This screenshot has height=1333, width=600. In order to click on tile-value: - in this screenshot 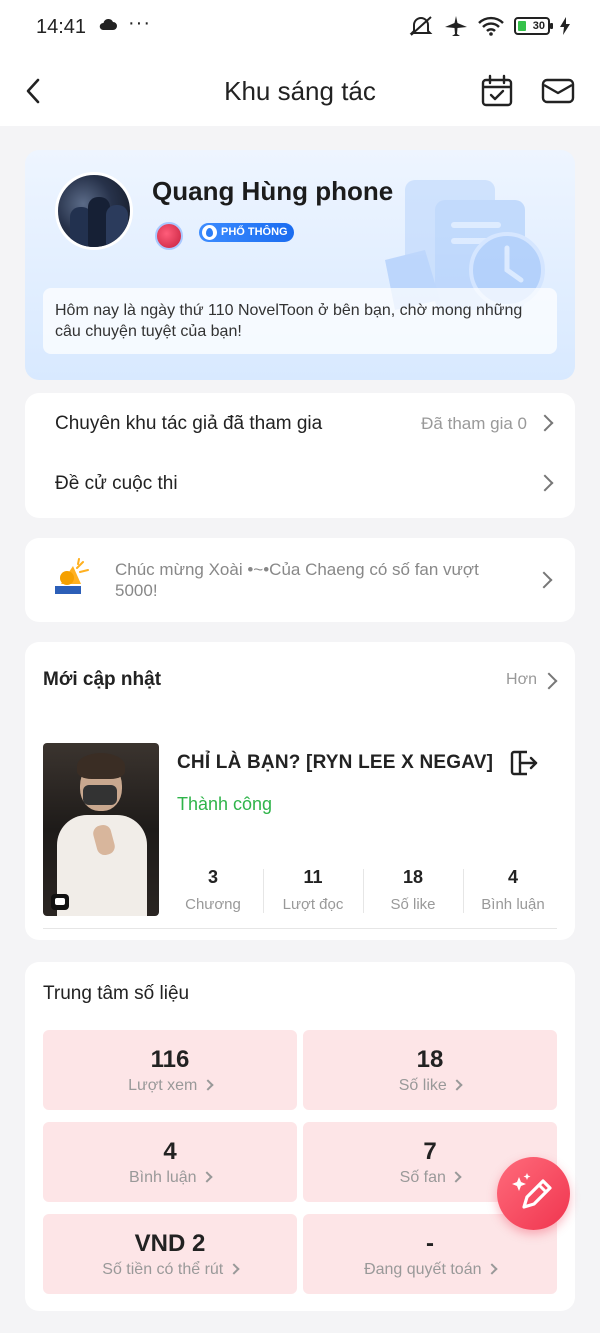, I will do `click(430, 1243)`.